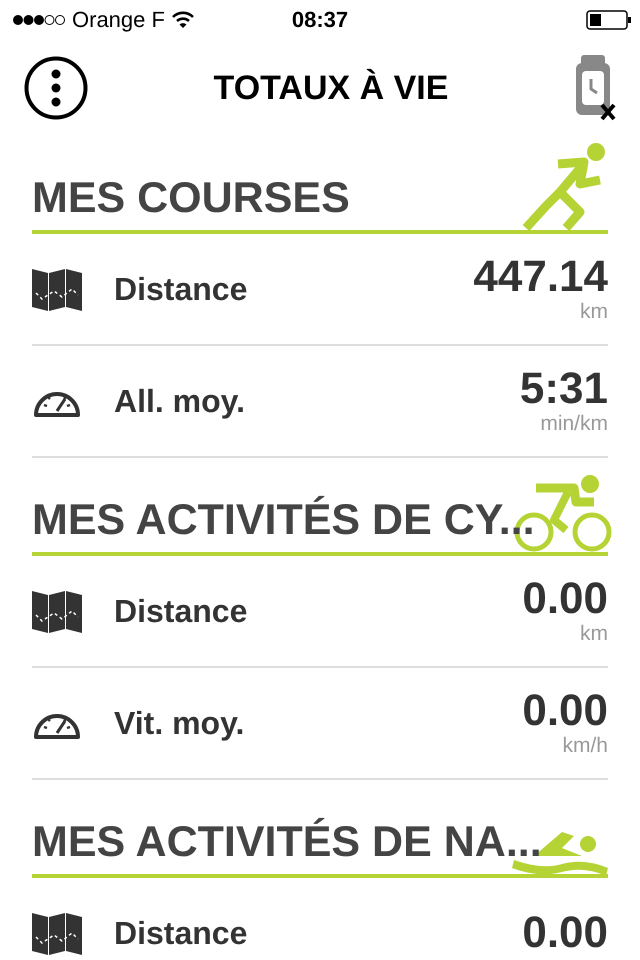 This screenshot has width=640, height=960. I want to click on stat-label: Vit. moy., so click(180, 723).